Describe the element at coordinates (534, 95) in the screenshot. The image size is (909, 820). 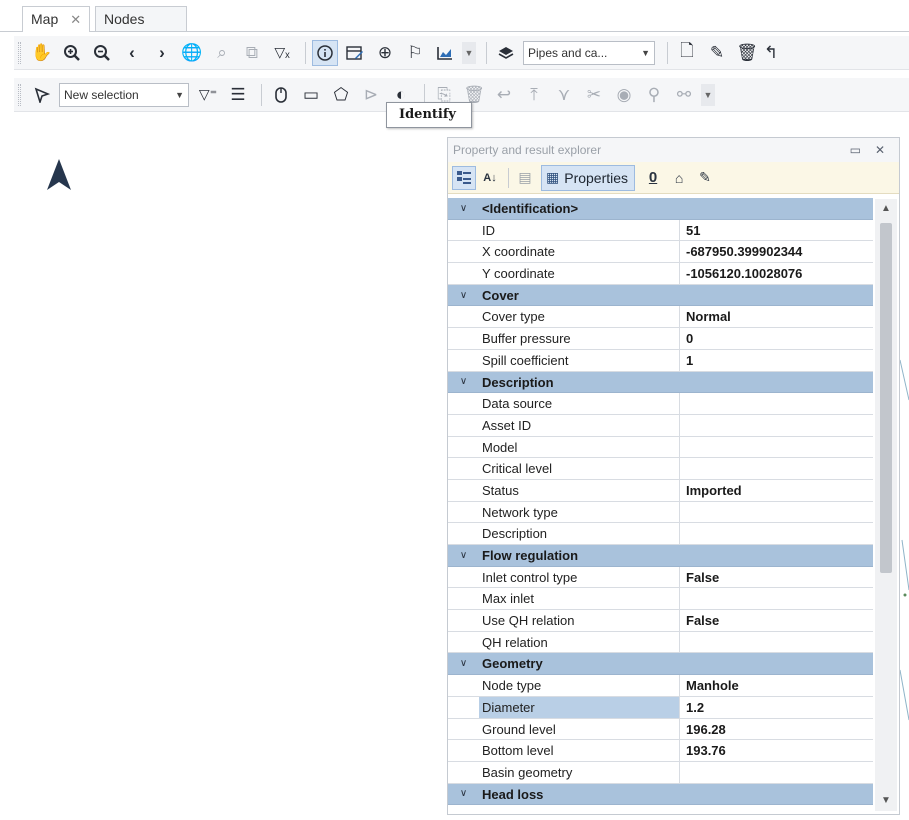
I see `trace-up-icon: ⤒` at that location.